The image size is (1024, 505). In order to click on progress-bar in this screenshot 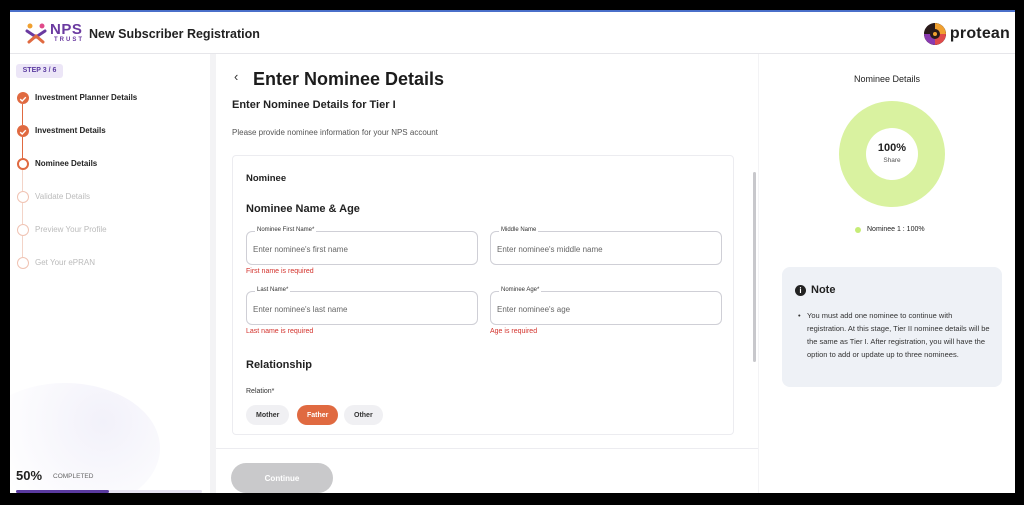, I will do `click(109, 491)`.